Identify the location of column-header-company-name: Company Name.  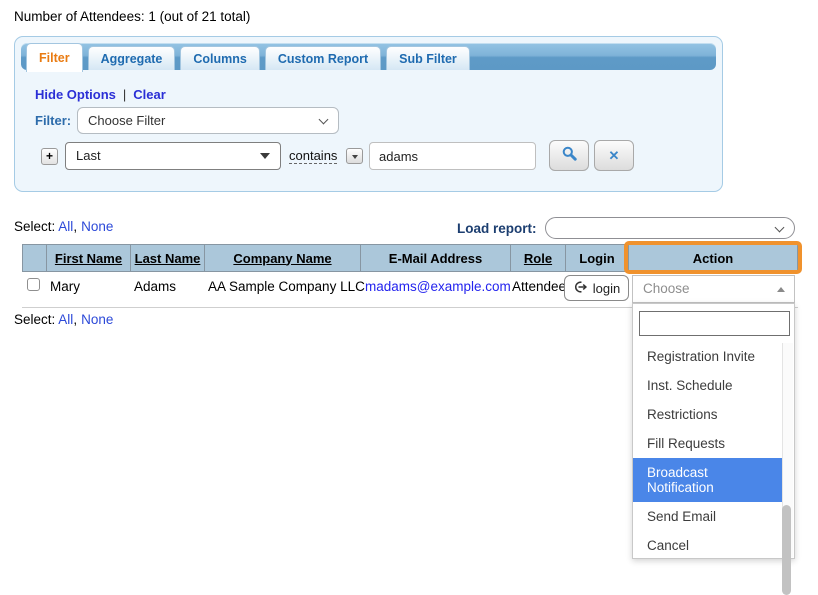
(283, 258).